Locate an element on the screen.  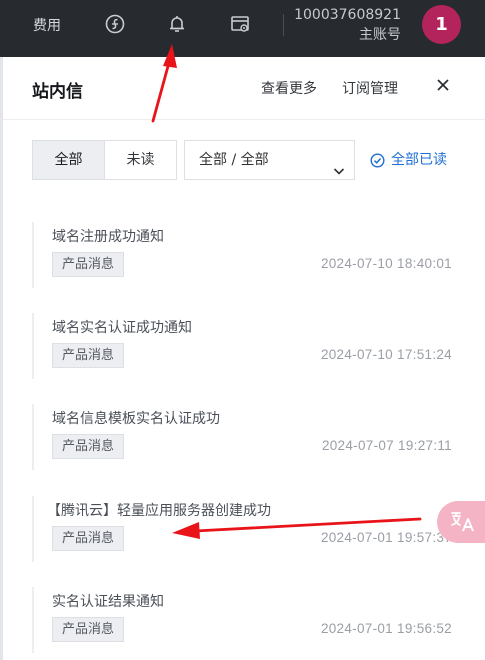
account-role: 主账号 is located at coordinates (380, 35).